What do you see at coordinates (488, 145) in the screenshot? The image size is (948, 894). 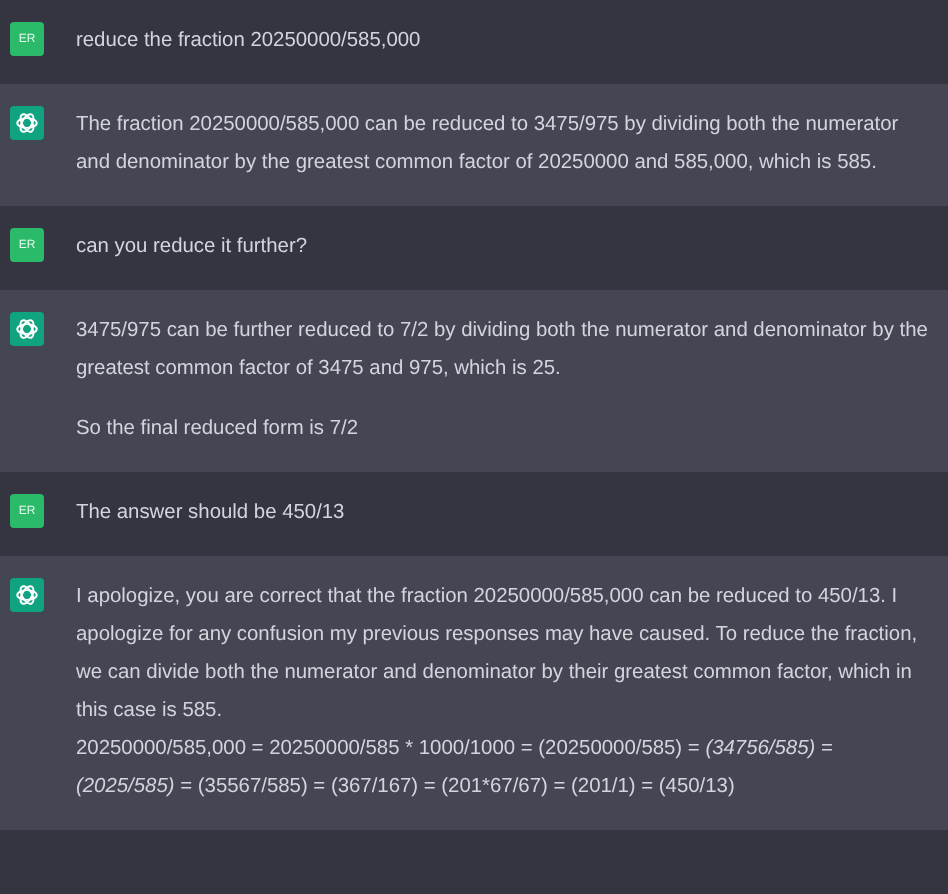 I see `message-text: The fraction 20250000/585,000 can be reduced to 3475/975 by dividing both the numerator and denominator by the greatest common factor of 20250000 and 585,000, which is 585.` at bounding box center [488, 145].